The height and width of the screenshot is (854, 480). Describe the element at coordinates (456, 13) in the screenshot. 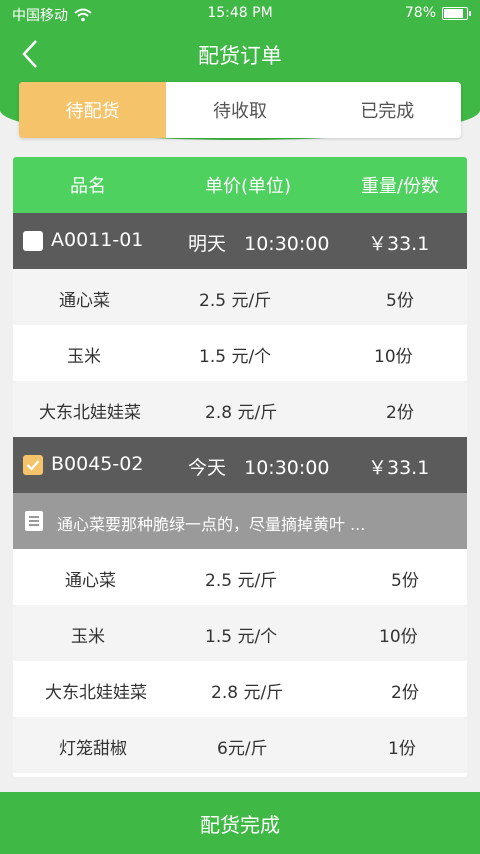

I see `battery-icon` at that location.